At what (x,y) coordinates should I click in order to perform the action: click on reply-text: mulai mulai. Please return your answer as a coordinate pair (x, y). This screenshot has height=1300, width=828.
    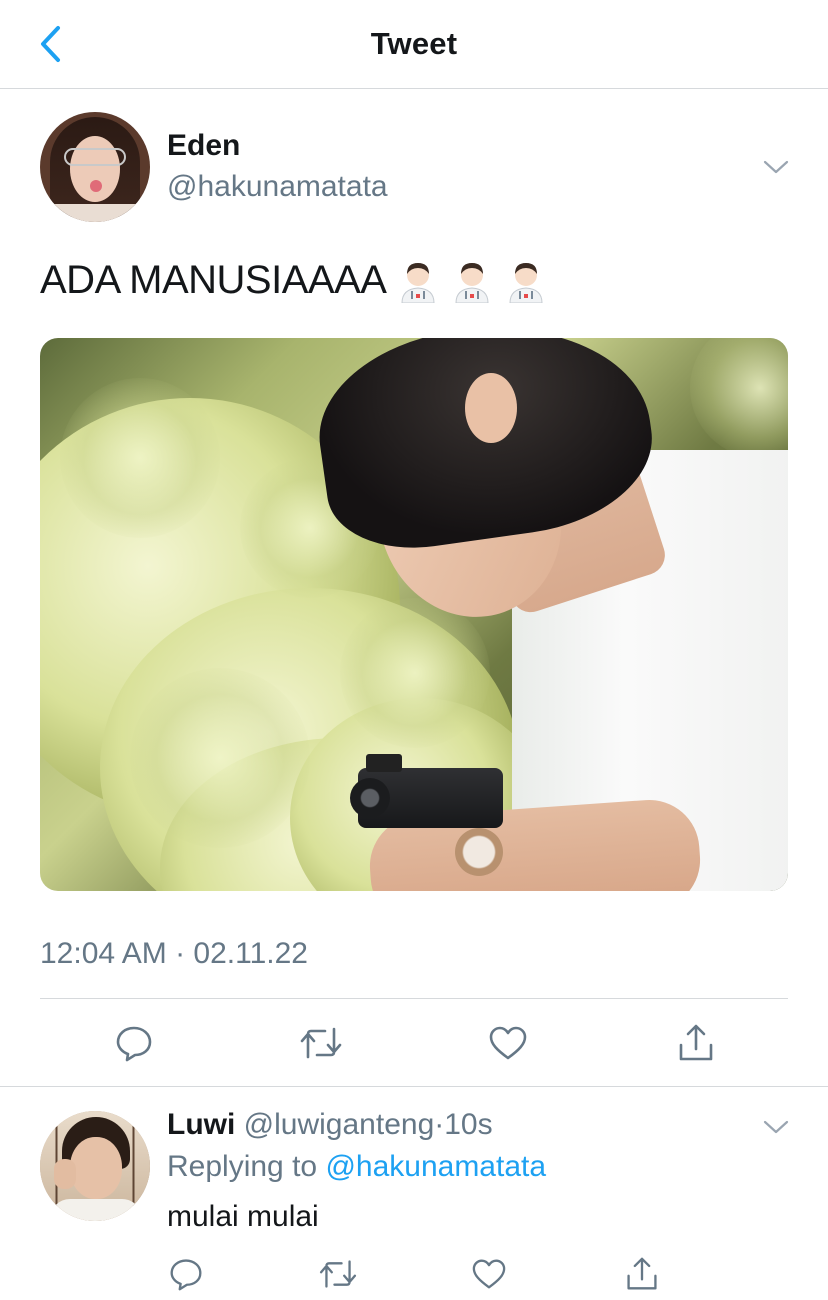
    Looking at the image, I should click on (243, 1216).